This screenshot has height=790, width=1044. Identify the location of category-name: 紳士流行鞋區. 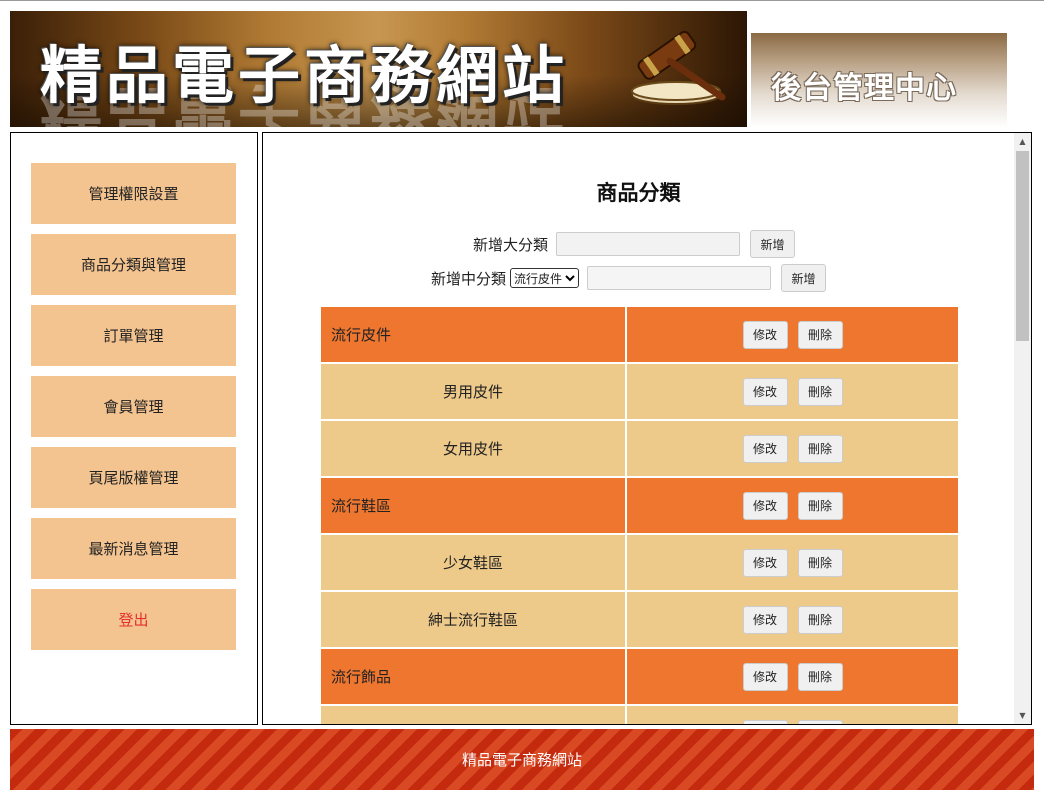
(473, 619).